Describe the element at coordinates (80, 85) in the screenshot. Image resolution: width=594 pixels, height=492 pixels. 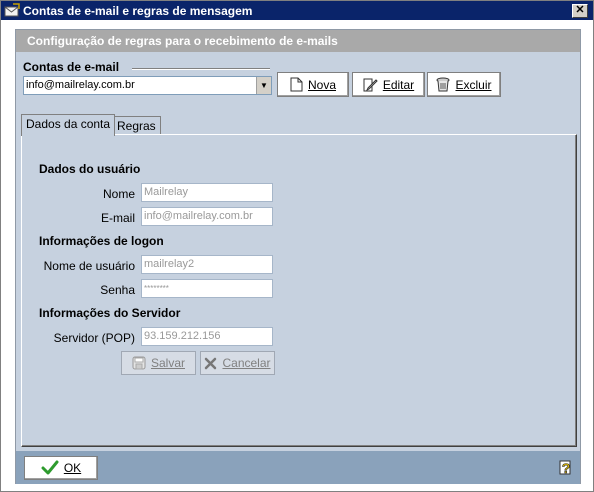
I see `account-dropdown-value: info@mailrelay.com.br` at that location.